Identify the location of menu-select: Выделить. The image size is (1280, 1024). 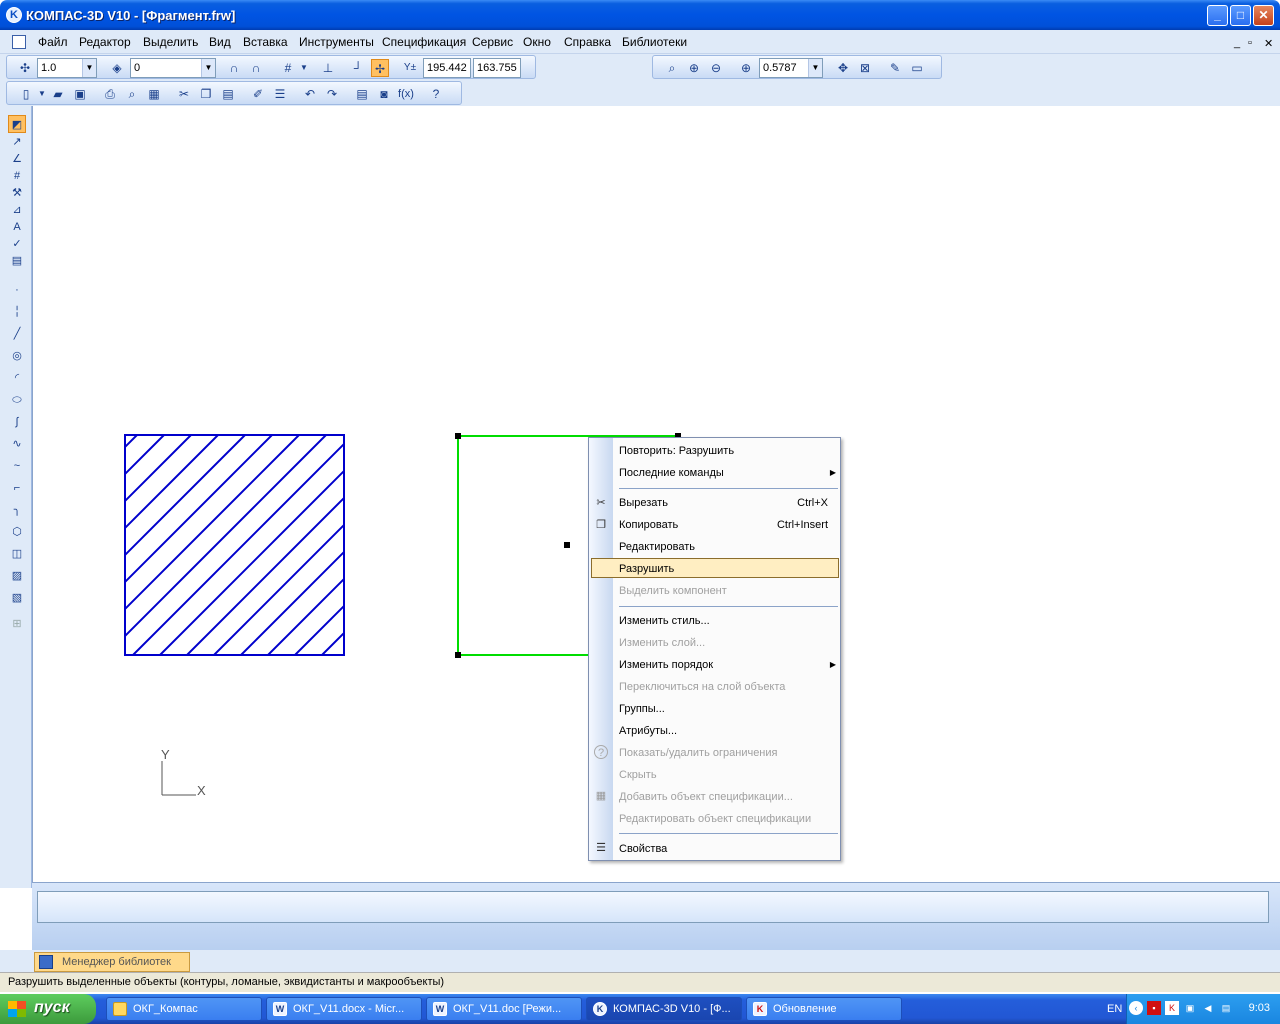
(170, 42).